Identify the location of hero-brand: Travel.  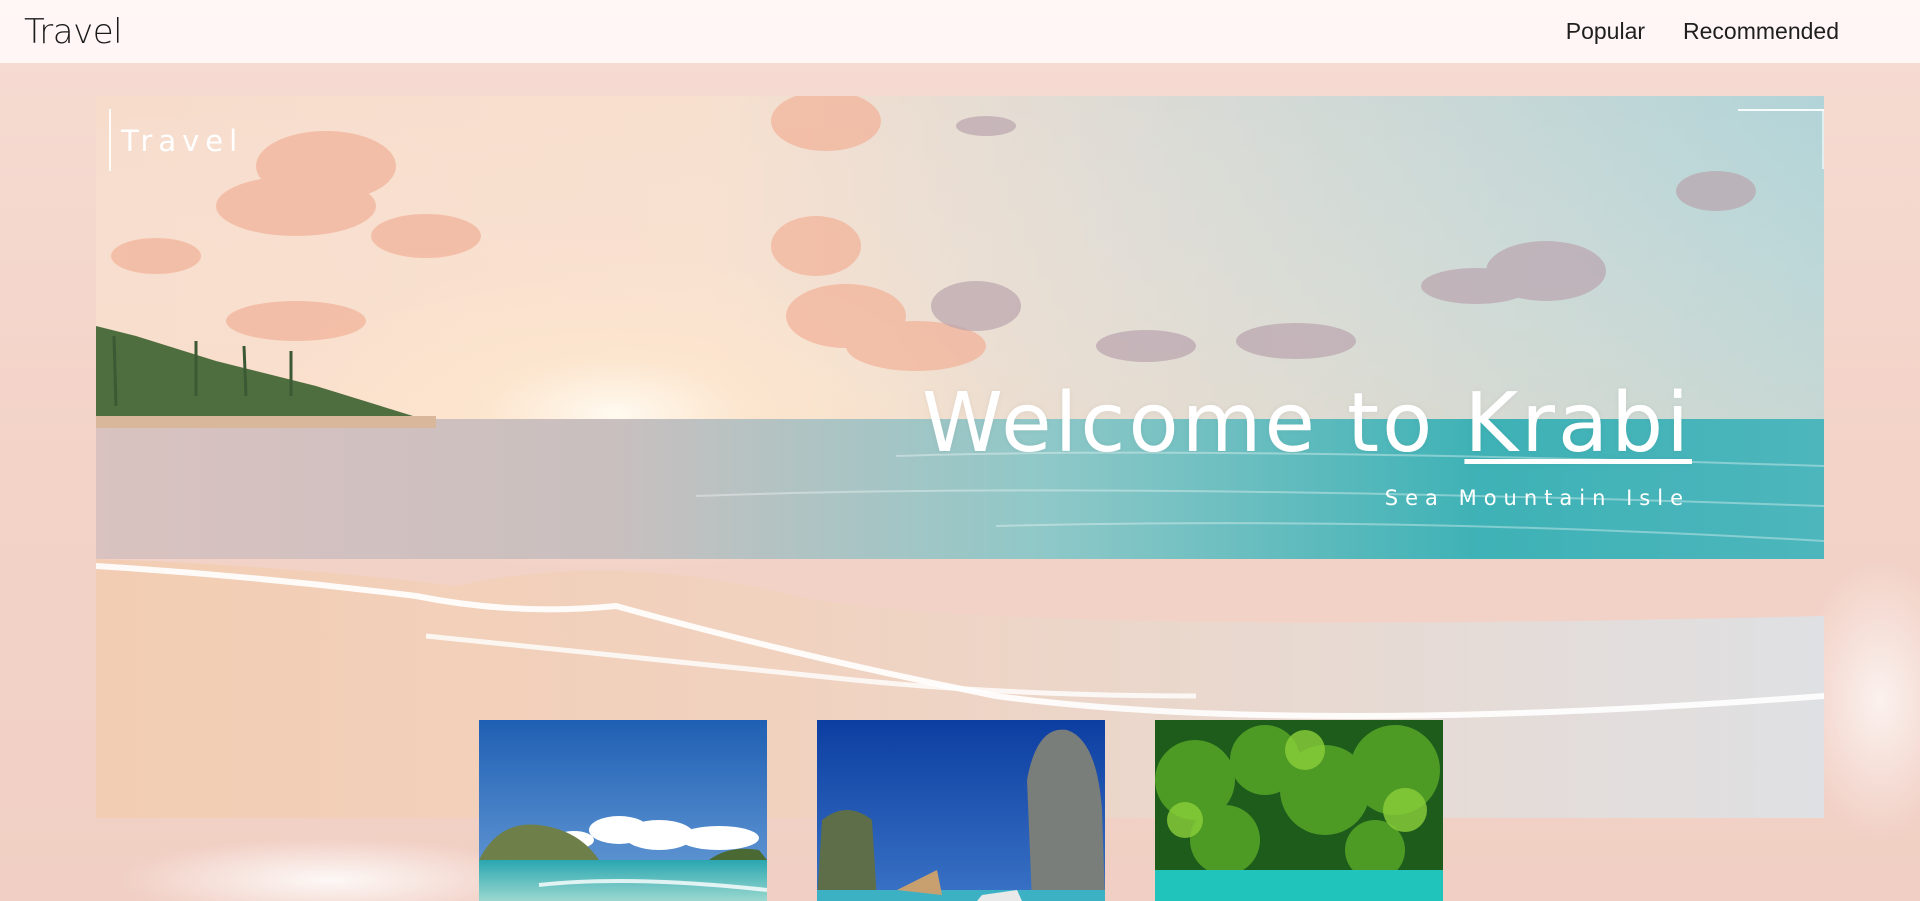
(182, 141).